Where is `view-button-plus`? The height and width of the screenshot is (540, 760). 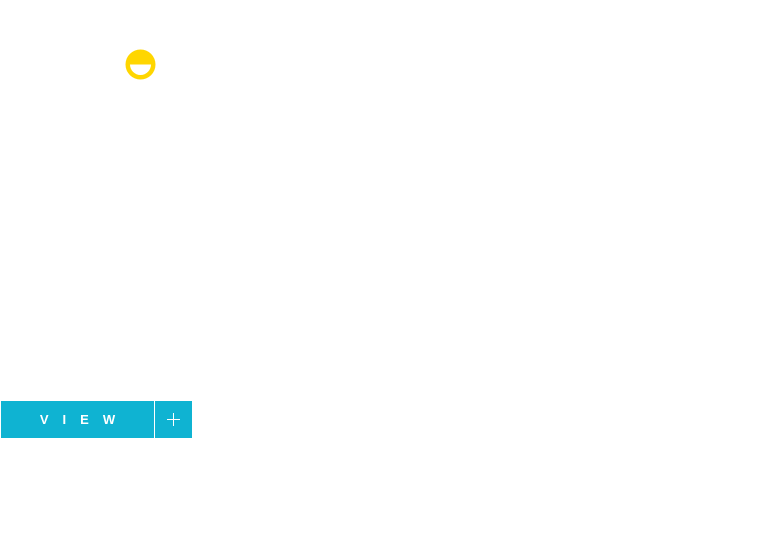
view-button-plus is located at coordinates (173, 419).